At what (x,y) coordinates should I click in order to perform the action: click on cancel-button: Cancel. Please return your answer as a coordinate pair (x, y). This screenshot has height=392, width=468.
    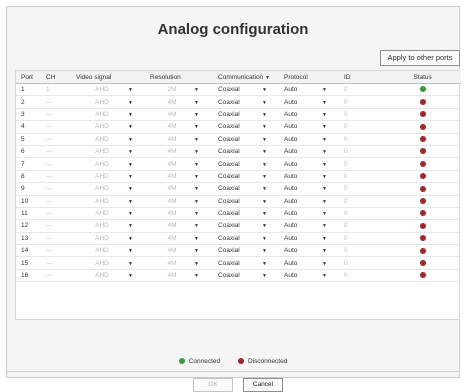
    Looking at the image, I should click on (263, 385).